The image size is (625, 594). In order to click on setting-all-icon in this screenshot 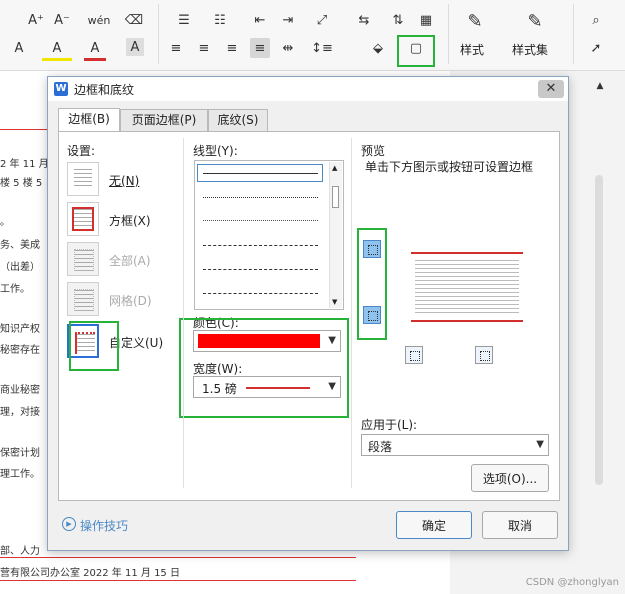, I will do `click(83, 259)`.